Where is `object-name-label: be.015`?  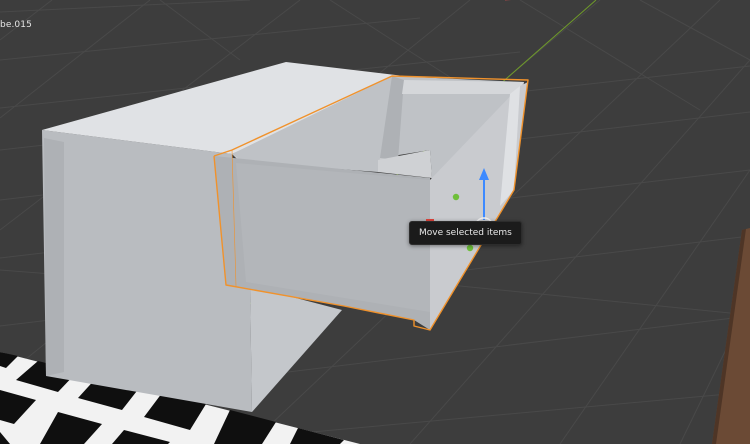
object-name-label: be.015 is located at coordinates (16, 25).